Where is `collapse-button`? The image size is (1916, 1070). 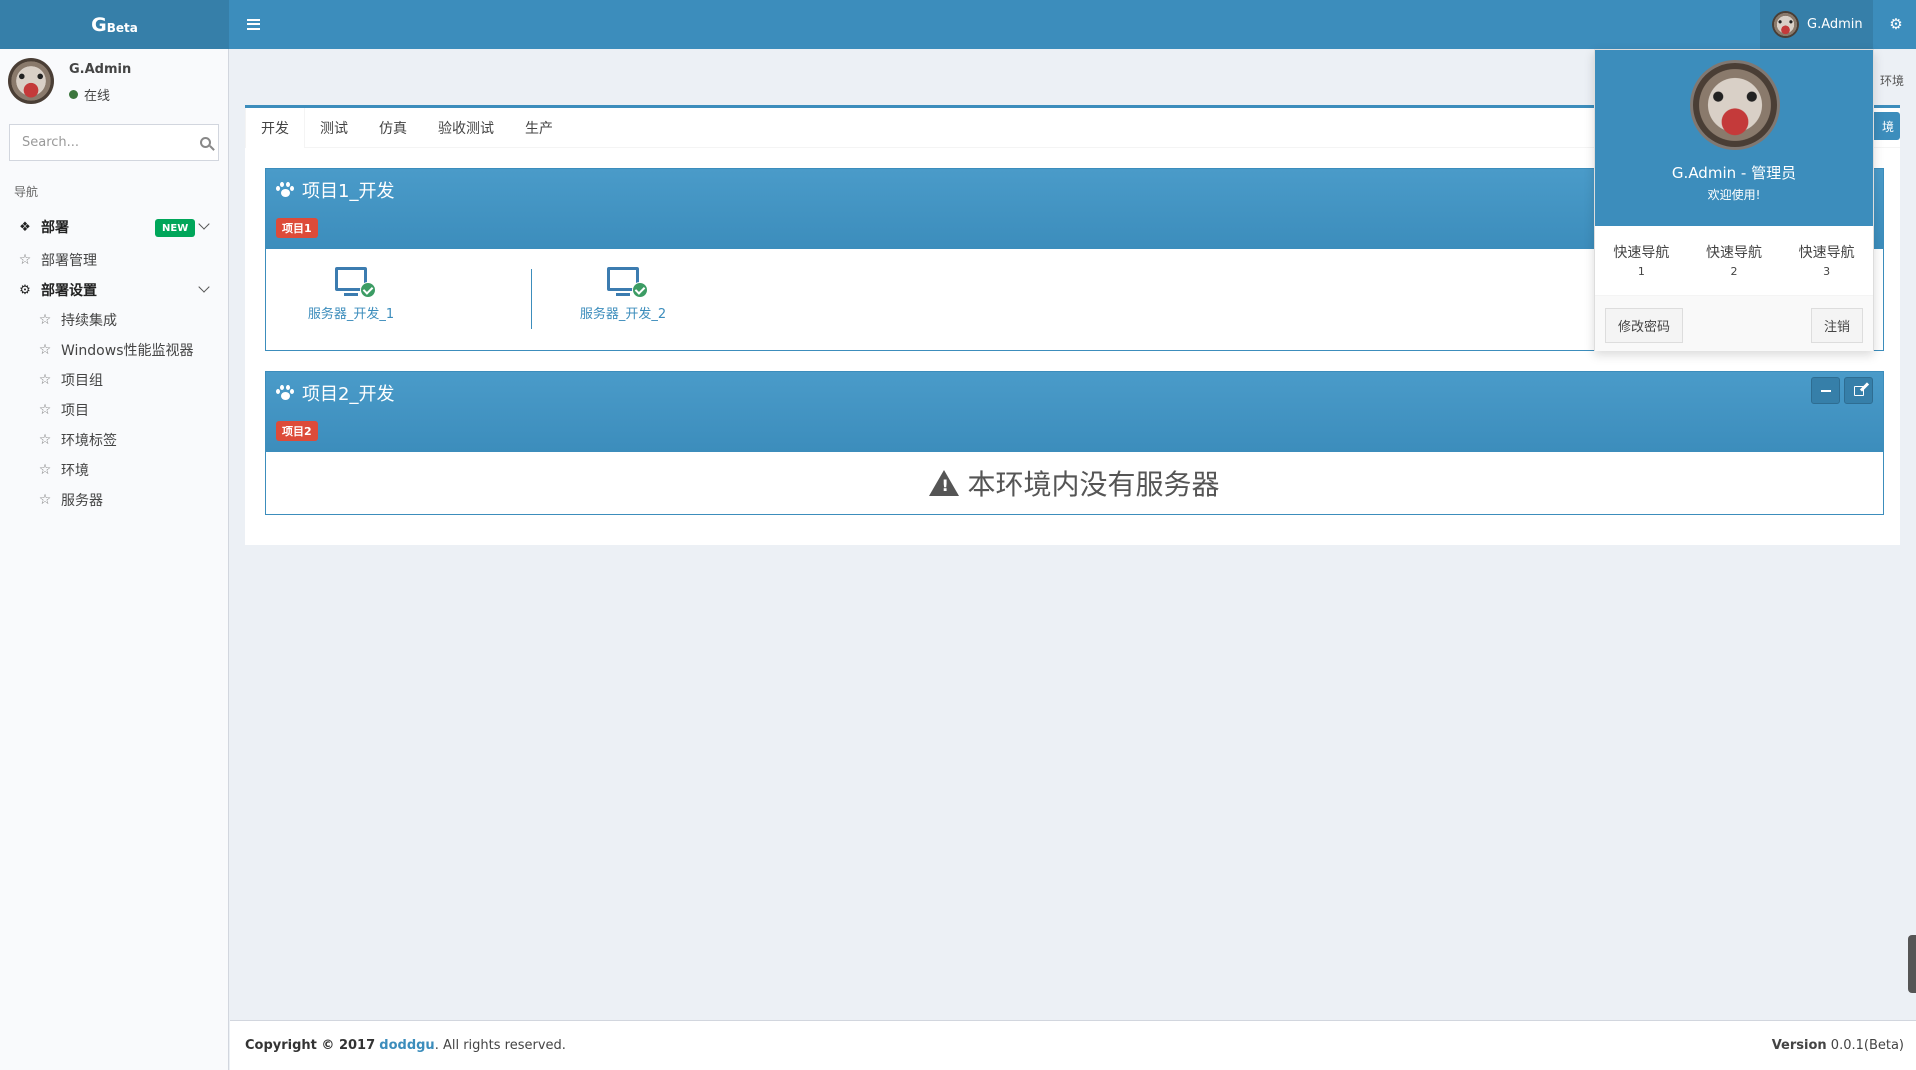
collapse-button is located at coordinates (1825, 390).